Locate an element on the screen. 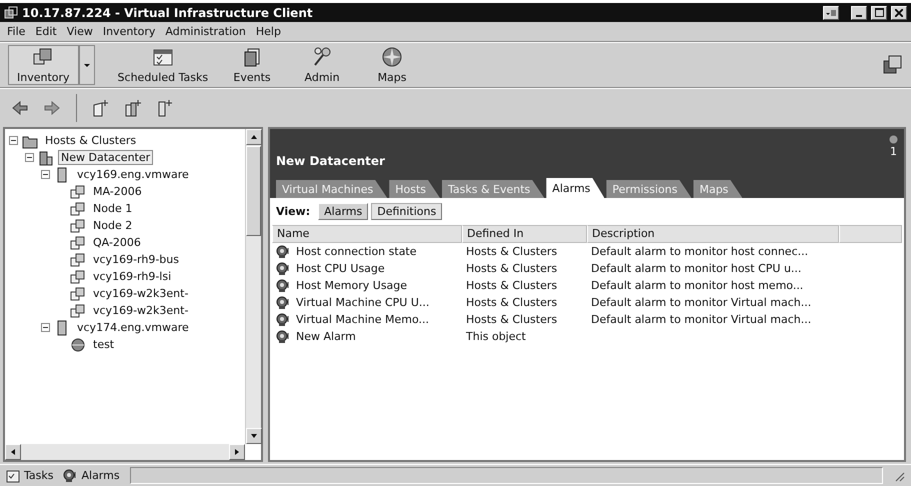 The width and height of the screenshot is (911, 486). menu-item: Administration is located at coordinates (205, 31).